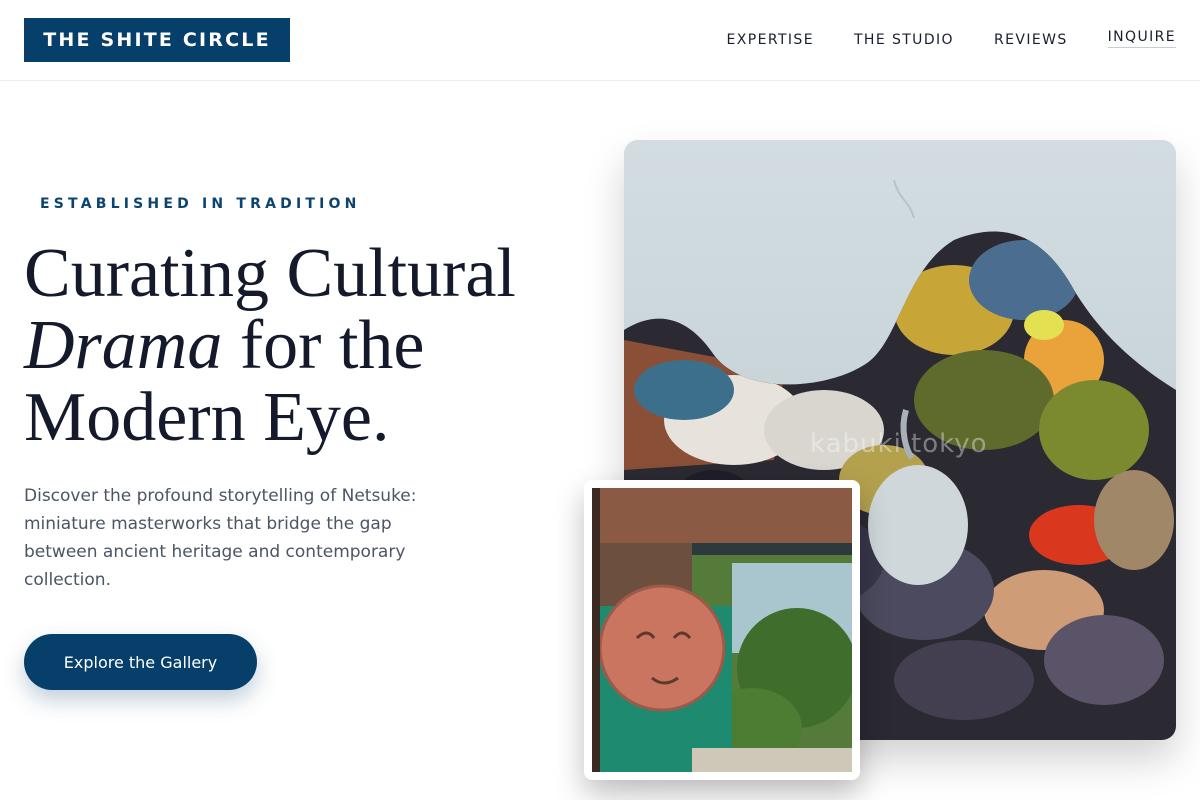  What do you see at coordinates (270, 273) in the screenshot?
I see `headline-line-1: Curating Cultural` at bounding box center [270, 273].